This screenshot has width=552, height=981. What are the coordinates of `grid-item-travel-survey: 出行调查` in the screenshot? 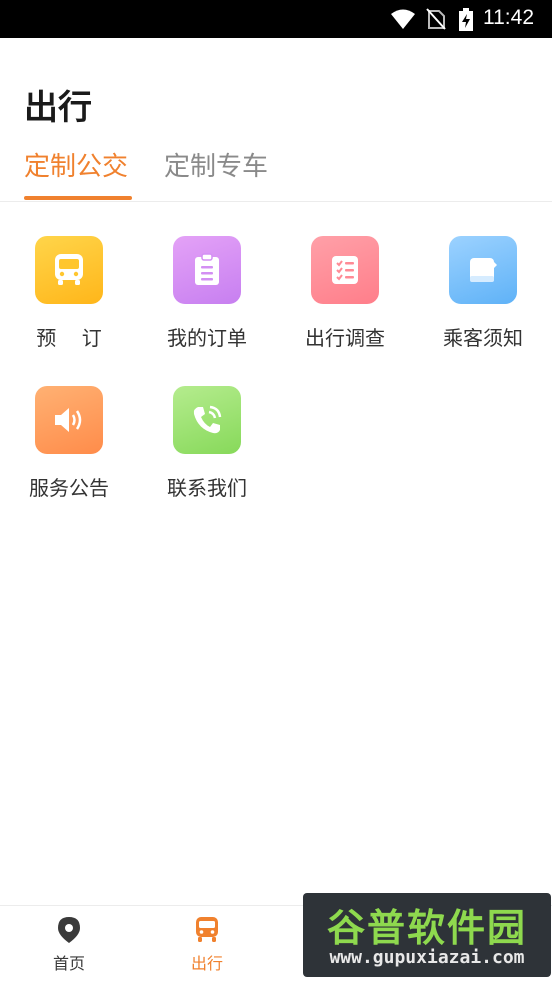 It's located at (345, 301).